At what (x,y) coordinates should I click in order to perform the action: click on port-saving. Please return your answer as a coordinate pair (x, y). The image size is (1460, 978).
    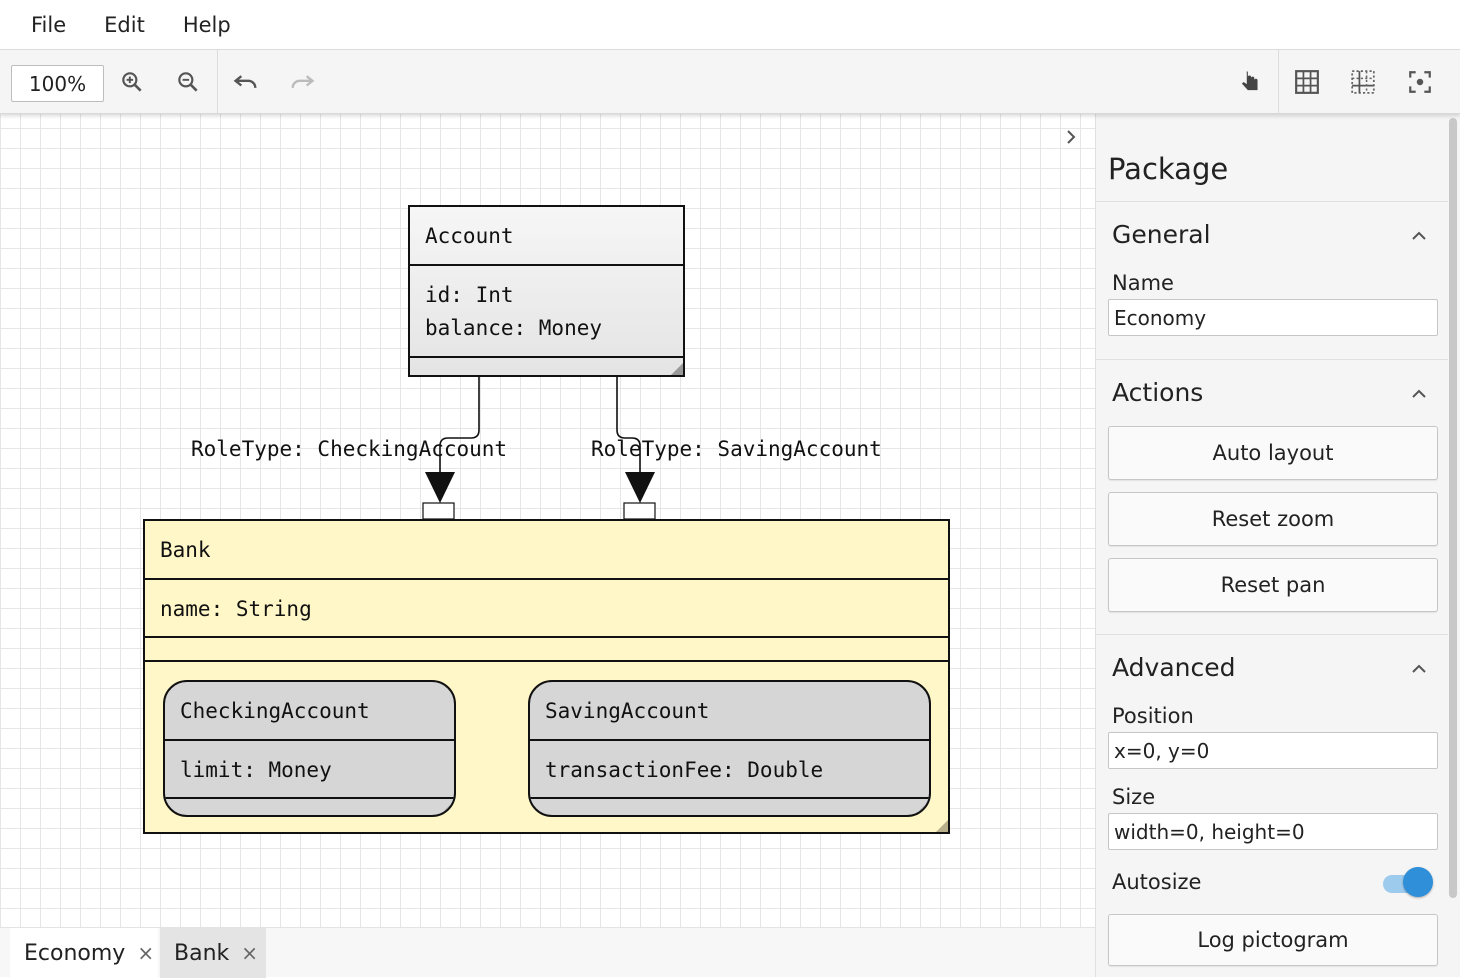
    Looking at the image, I should click on (639, 511).